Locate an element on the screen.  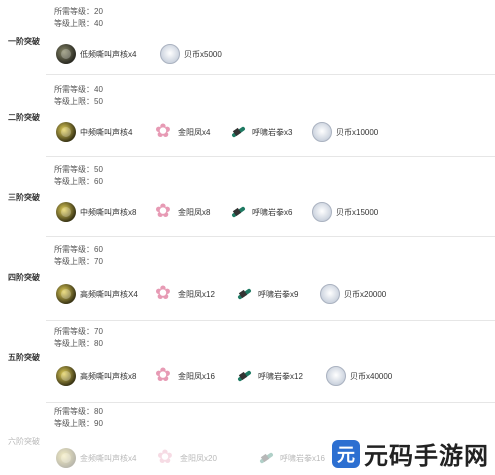
material-item: 中频嘶叫声核x8 is located at coordinates (96, 212).